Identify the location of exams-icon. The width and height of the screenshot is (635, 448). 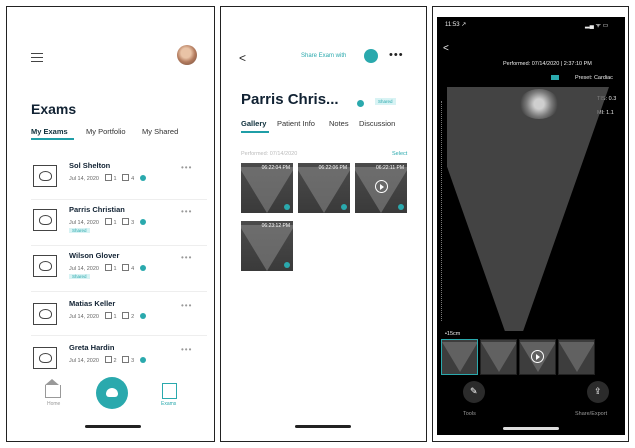
(169, 391).